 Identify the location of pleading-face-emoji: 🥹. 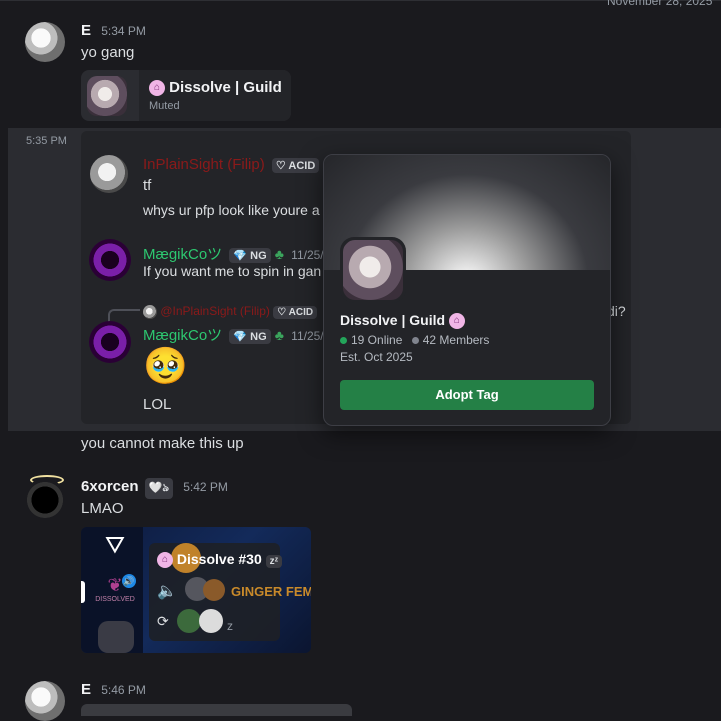
(165, 365).